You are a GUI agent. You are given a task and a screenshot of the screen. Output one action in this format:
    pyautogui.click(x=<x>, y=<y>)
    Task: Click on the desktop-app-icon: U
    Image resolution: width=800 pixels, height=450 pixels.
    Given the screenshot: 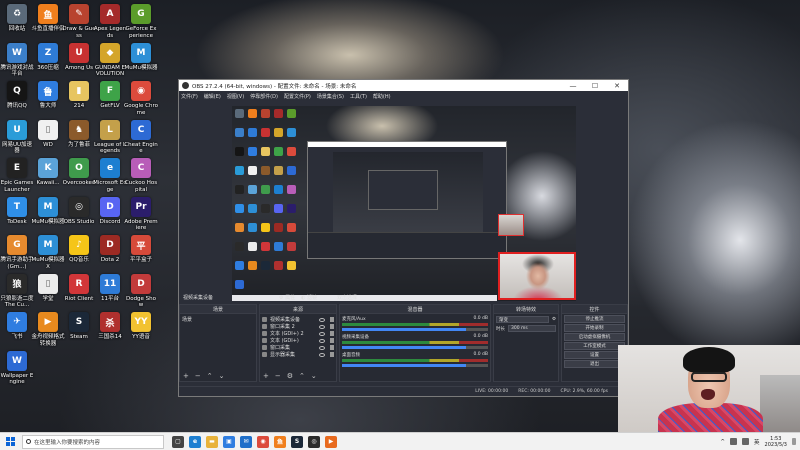 What is the action you would take?
    pyautogui.click(x=17, y=129)
    